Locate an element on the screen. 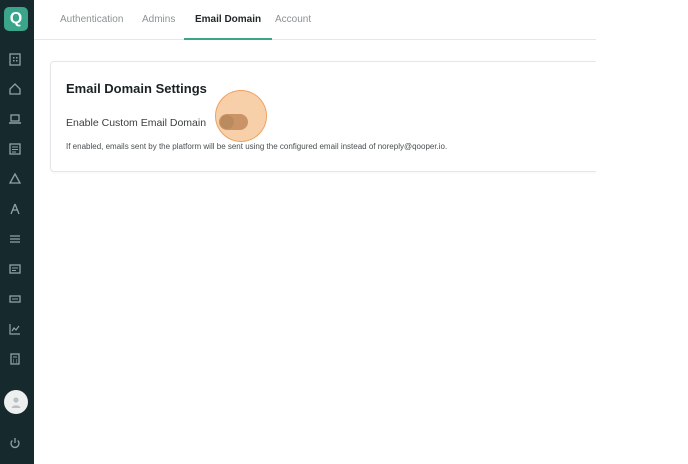 This screenshot has width=688, height=464. app-logo: Q is located at coordinates (16, 19).